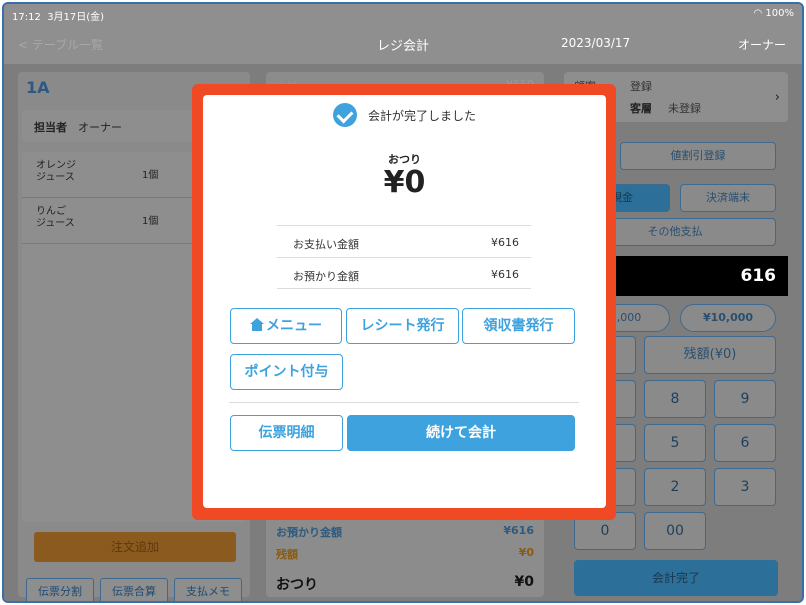 The width and height of the screenshot is (806, 605). What do you see at coordinates (135, 547) in the screenshot?
I see `add-order-button: 注文追加` at bounding box center [135, 547].